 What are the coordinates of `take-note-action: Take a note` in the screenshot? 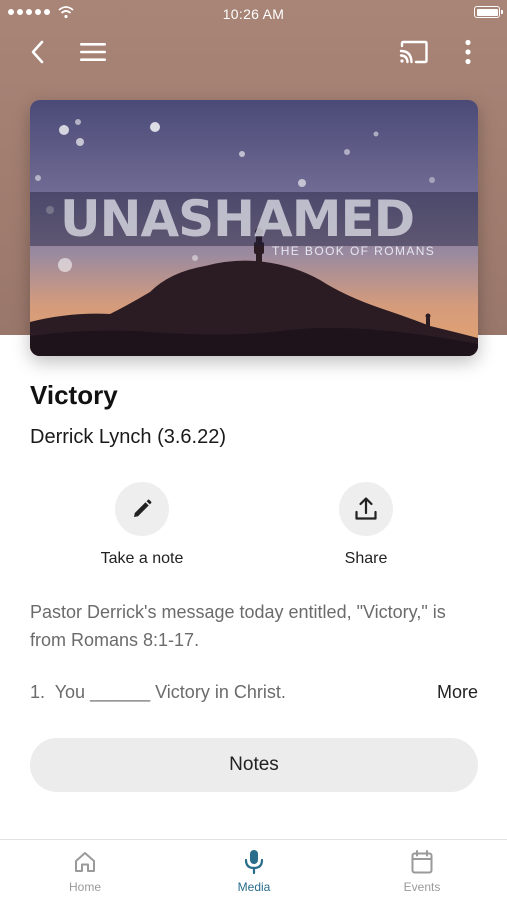 It's located at (142, 525).